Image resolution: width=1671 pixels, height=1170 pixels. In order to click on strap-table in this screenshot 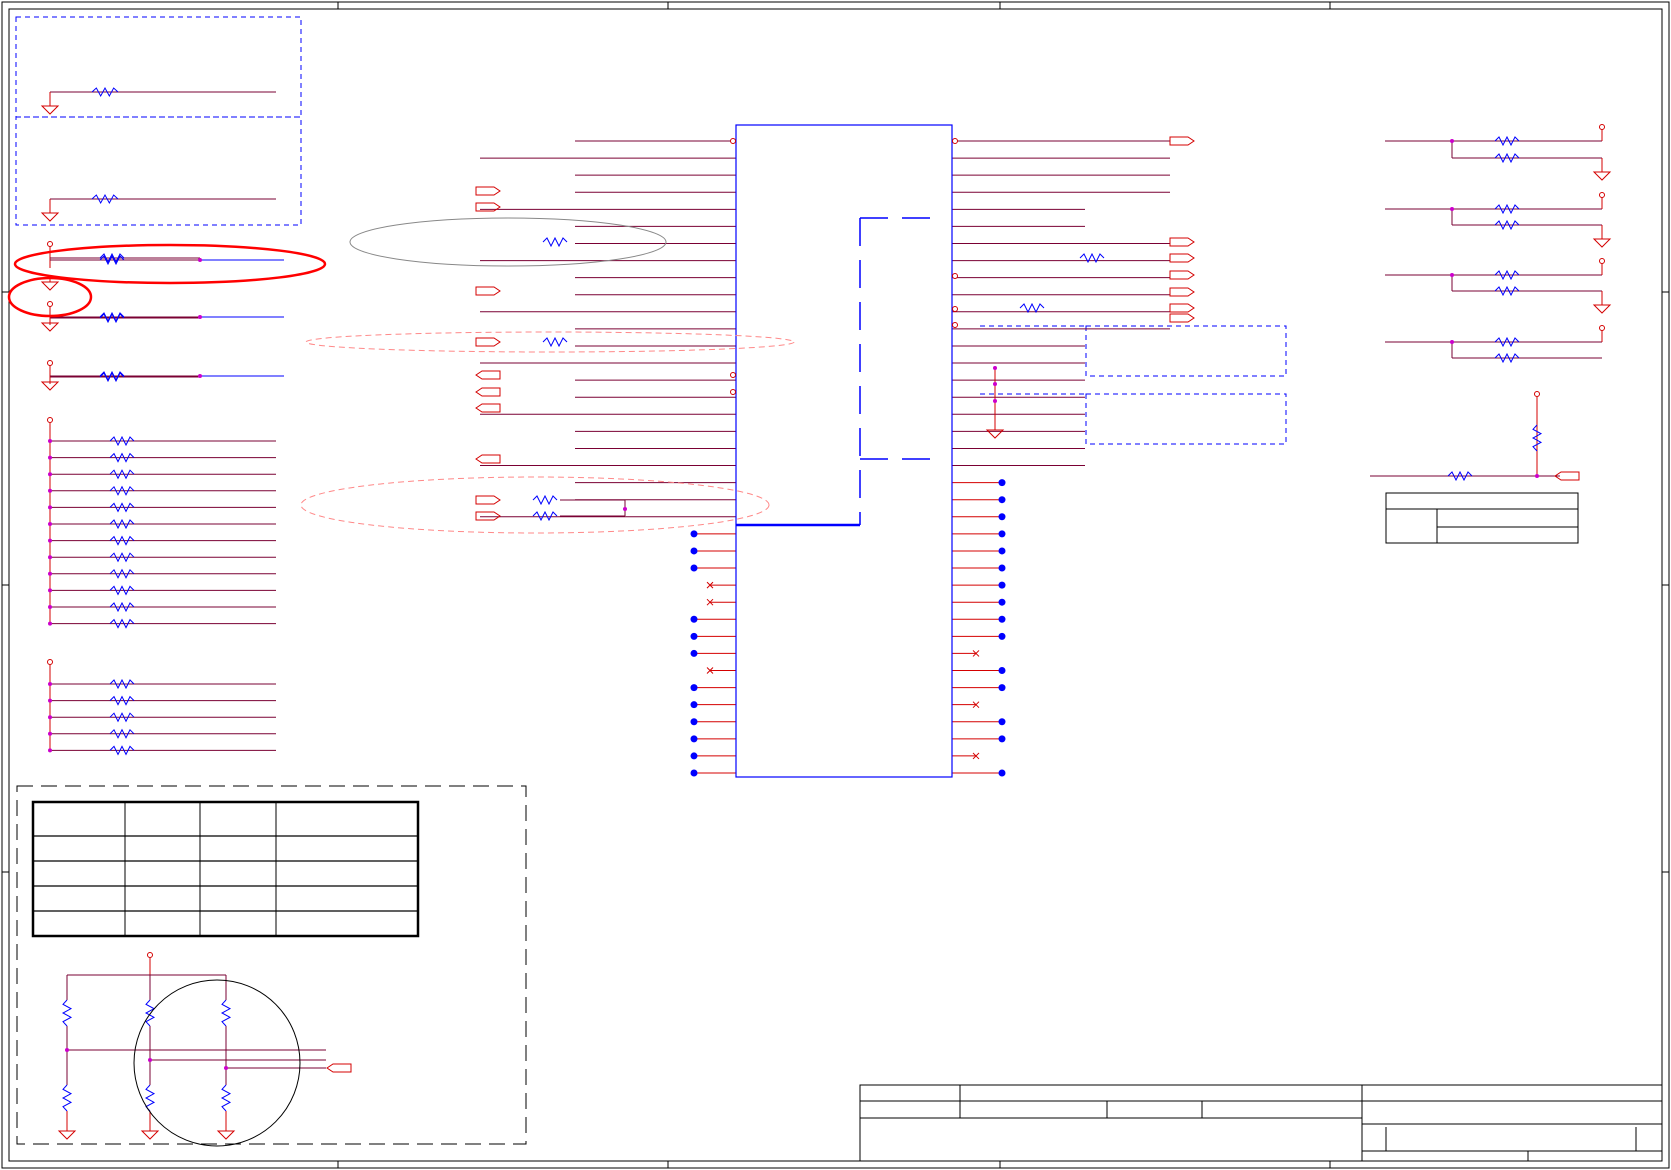, I will do `click(225, 869)`.